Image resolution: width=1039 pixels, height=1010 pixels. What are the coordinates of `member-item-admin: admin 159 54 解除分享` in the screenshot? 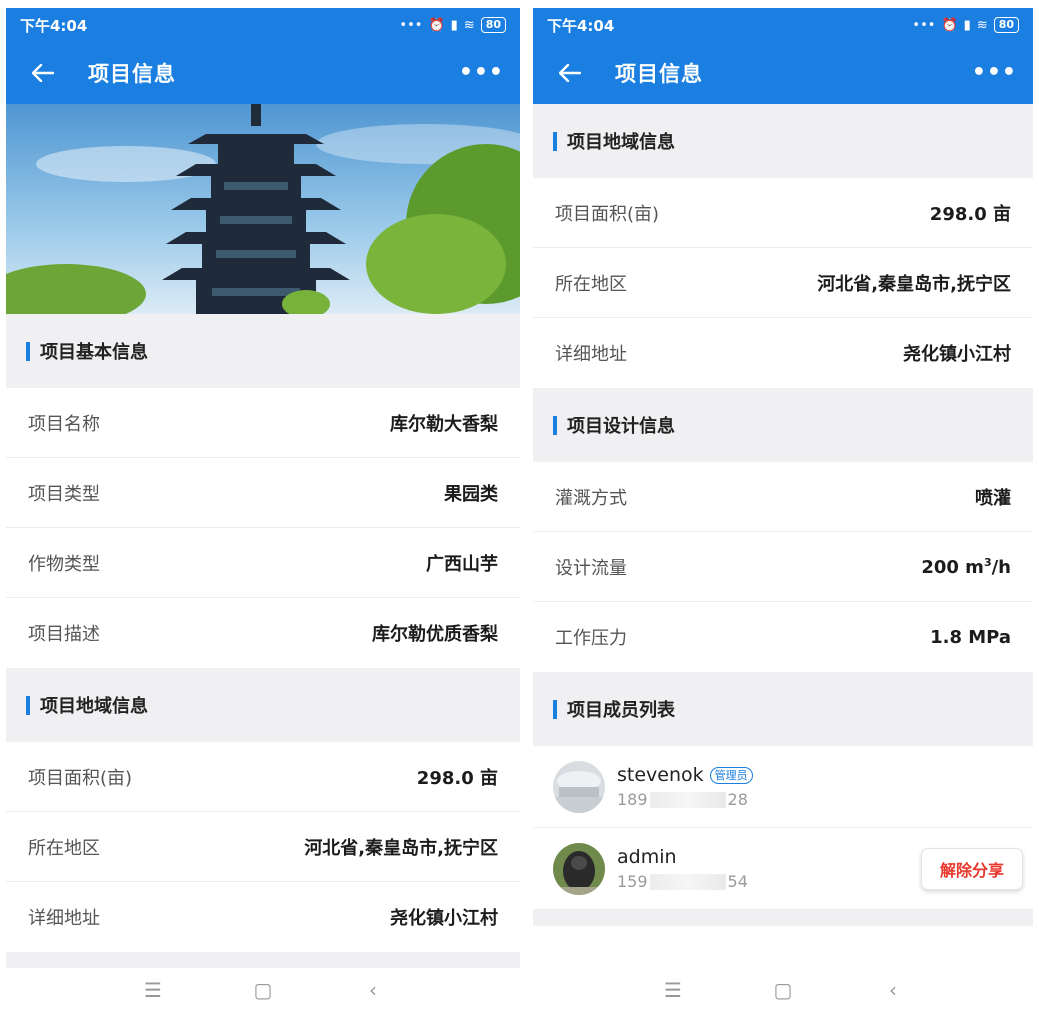 It's located at (783, 869).